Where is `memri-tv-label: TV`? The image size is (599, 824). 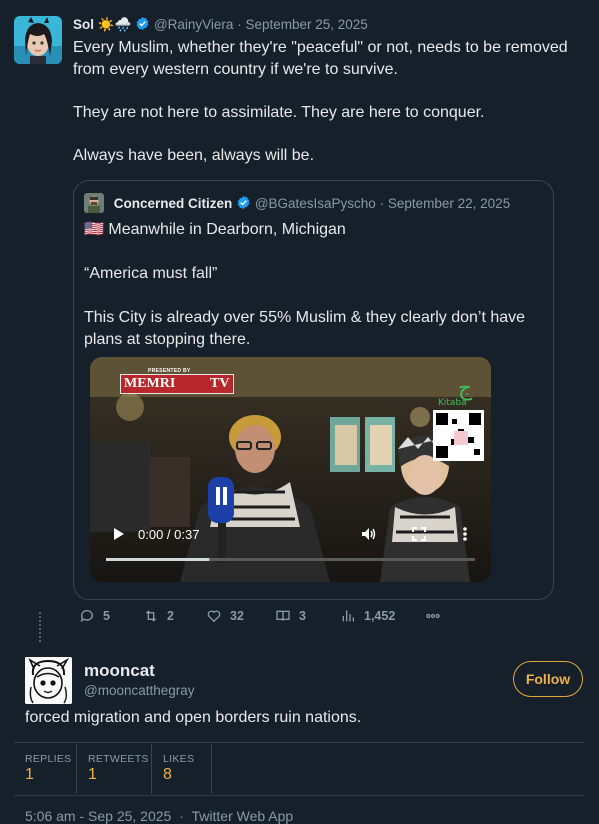 memri-tv-label: TV is located at coordinates (220, 383).